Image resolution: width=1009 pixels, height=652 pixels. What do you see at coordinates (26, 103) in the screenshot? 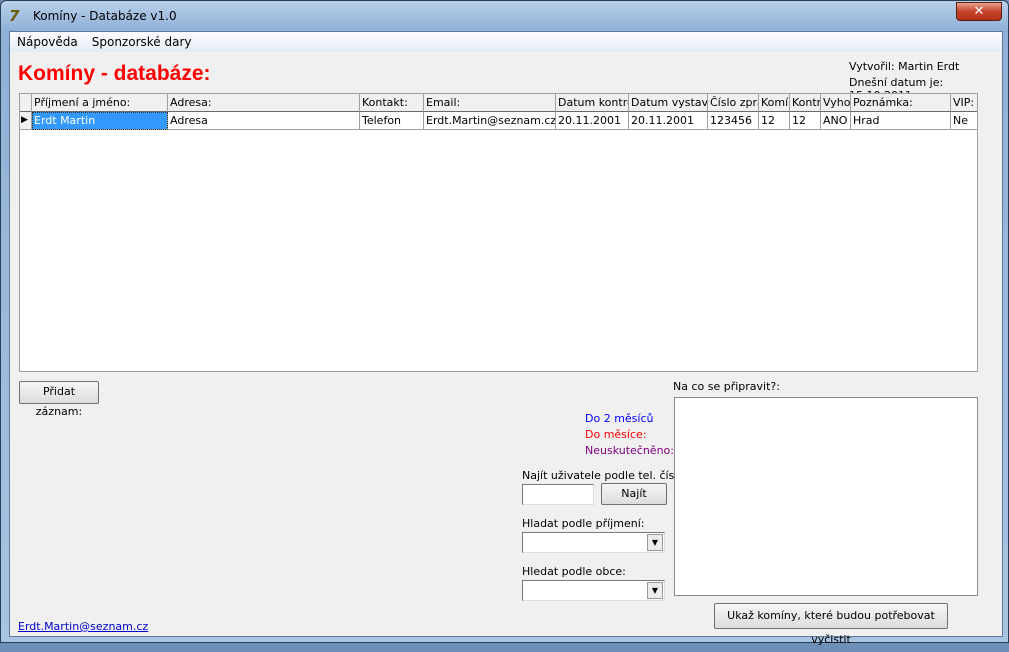
I see `header-indicator` at bounding box center [26, 103].